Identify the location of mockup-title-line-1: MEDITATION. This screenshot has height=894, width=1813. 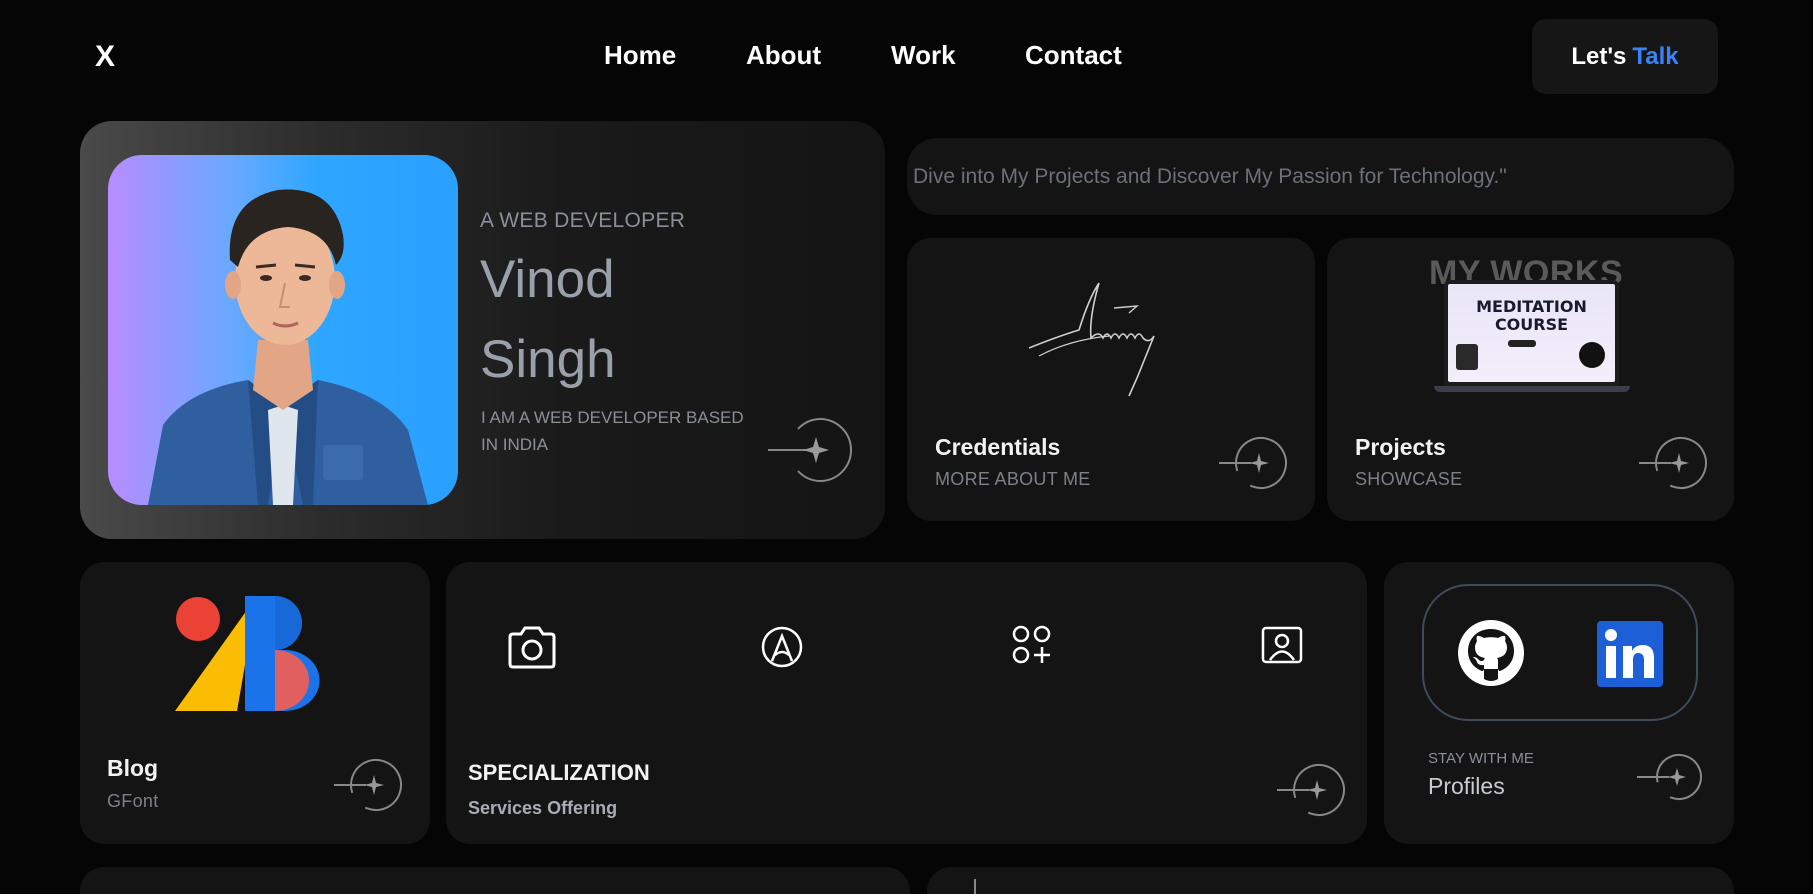
(1531, 306).